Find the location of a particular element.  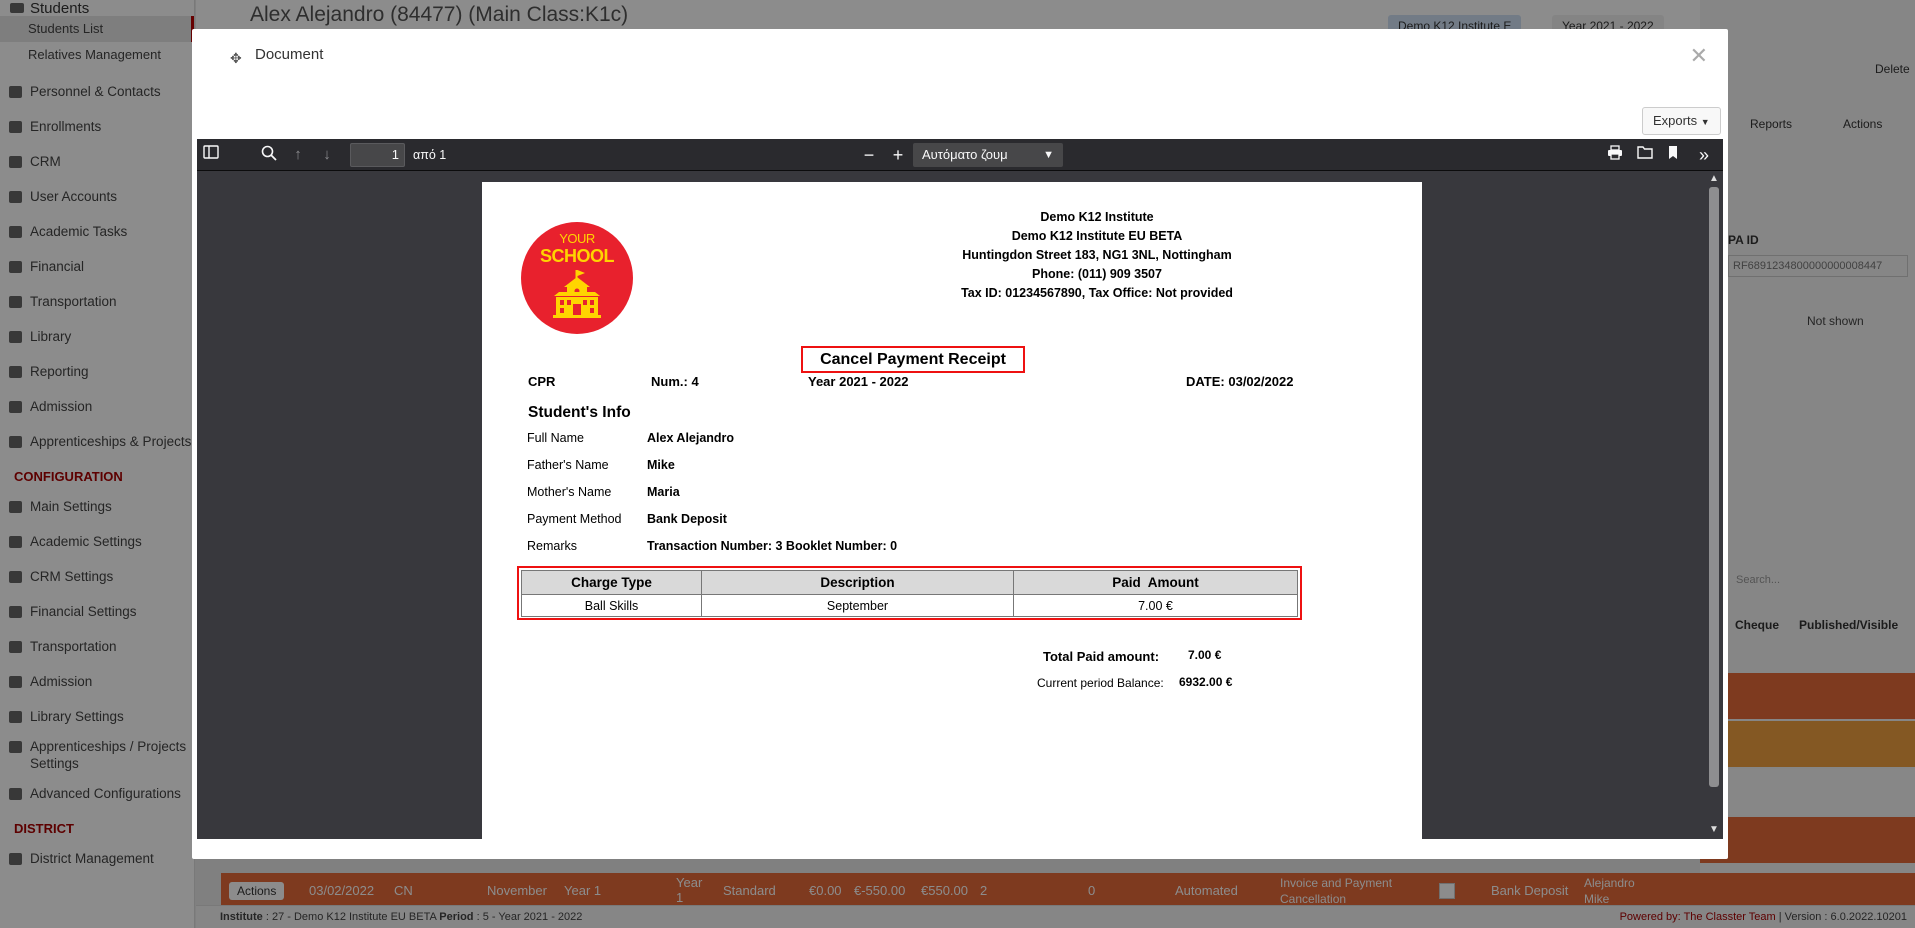

bookmark-icon is located at coordinates (1673, 155).